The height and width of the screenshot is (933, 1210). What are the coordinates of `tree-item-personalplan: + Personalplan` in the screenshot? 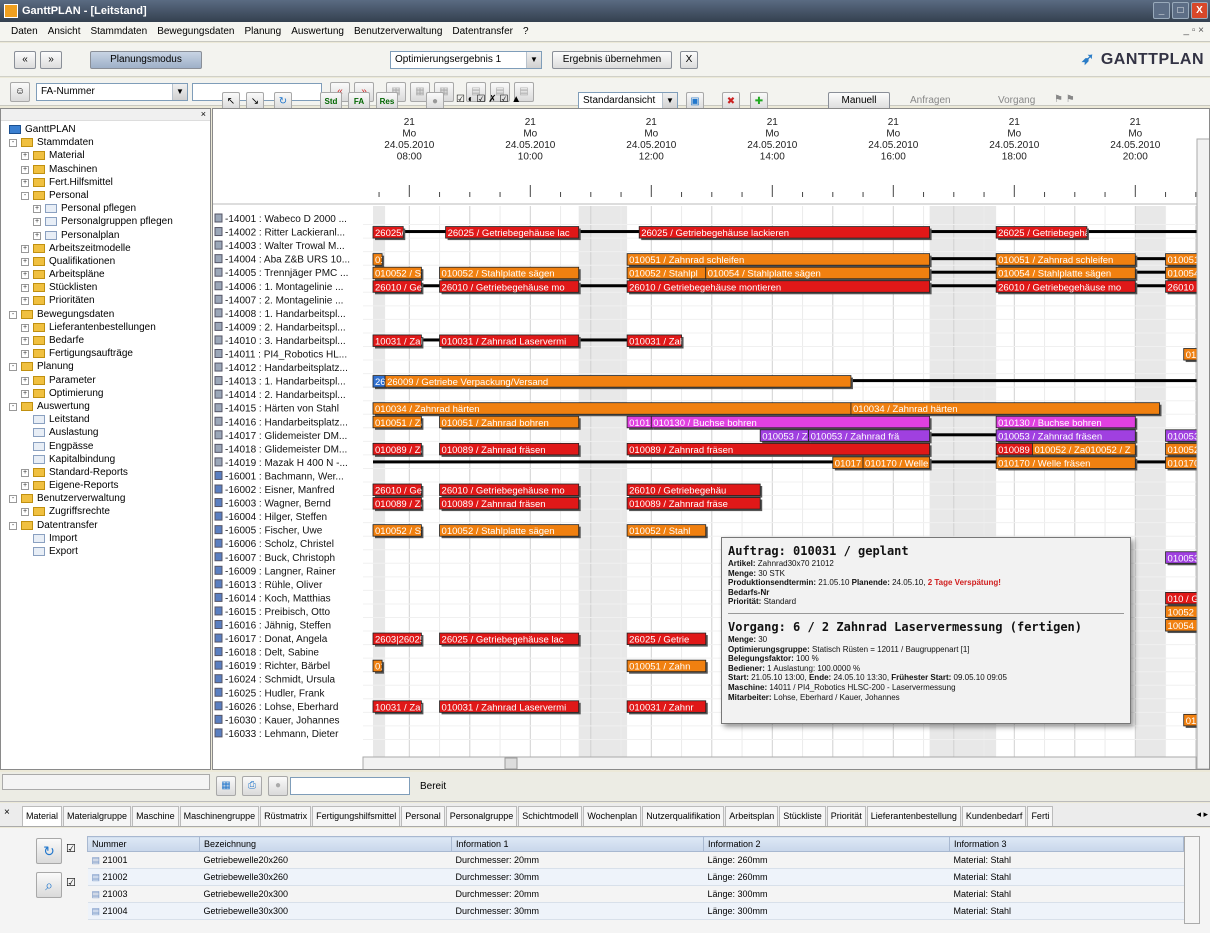 It's located at (105, 235).